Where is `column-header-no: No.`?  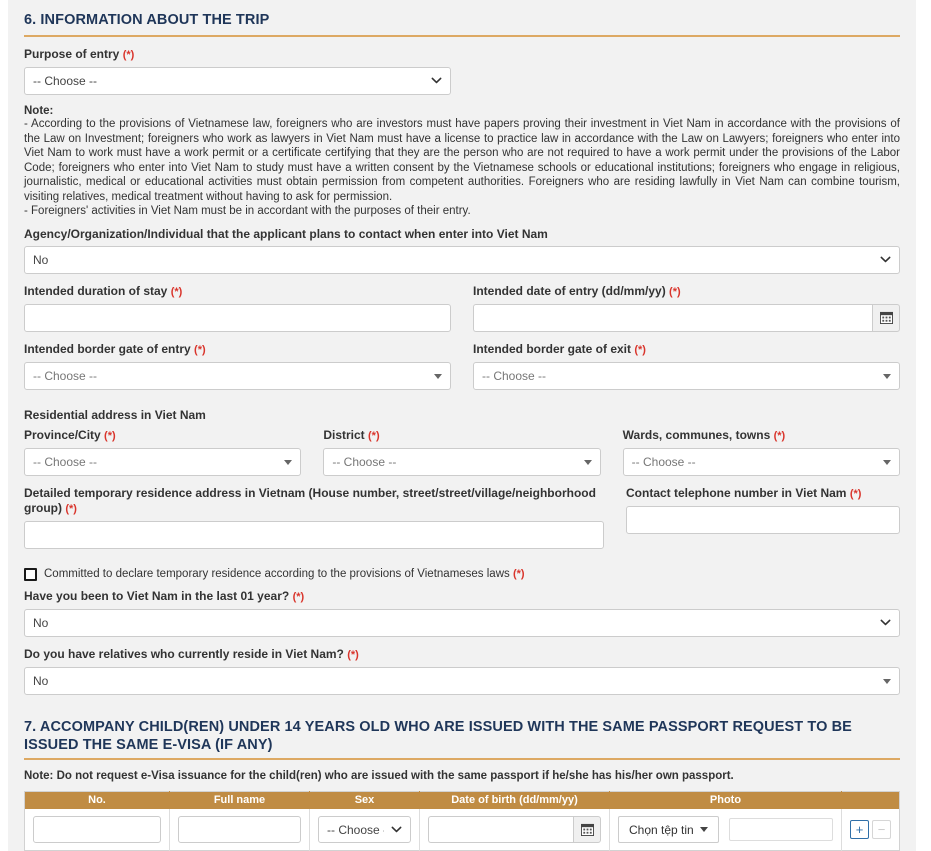
column-header-no: No. is located at coordinates (97, 800).